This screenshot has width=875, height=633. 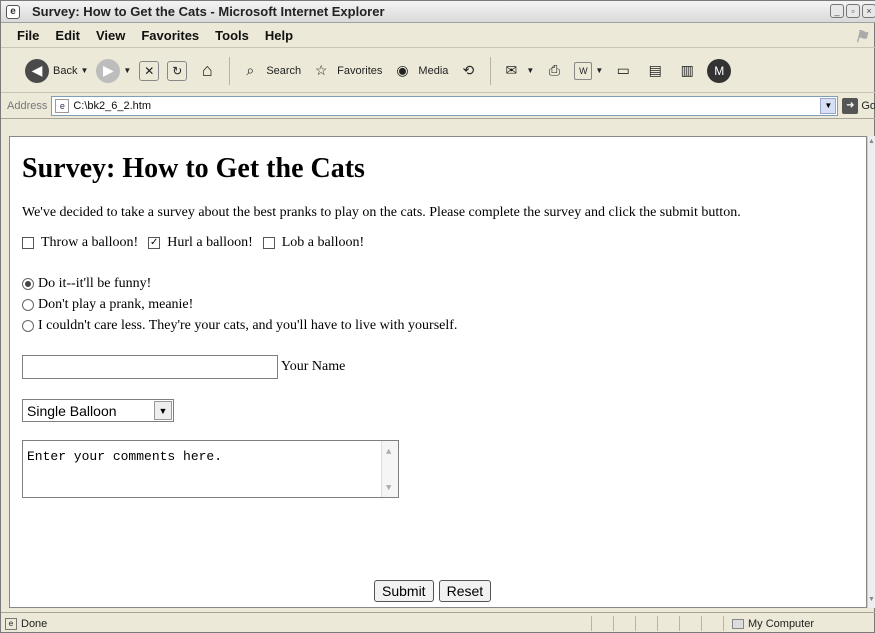 What do you see at coordinates (230, 70) in the screenshot?
I see `toolbar-separator` at bounding box center [230, 70].